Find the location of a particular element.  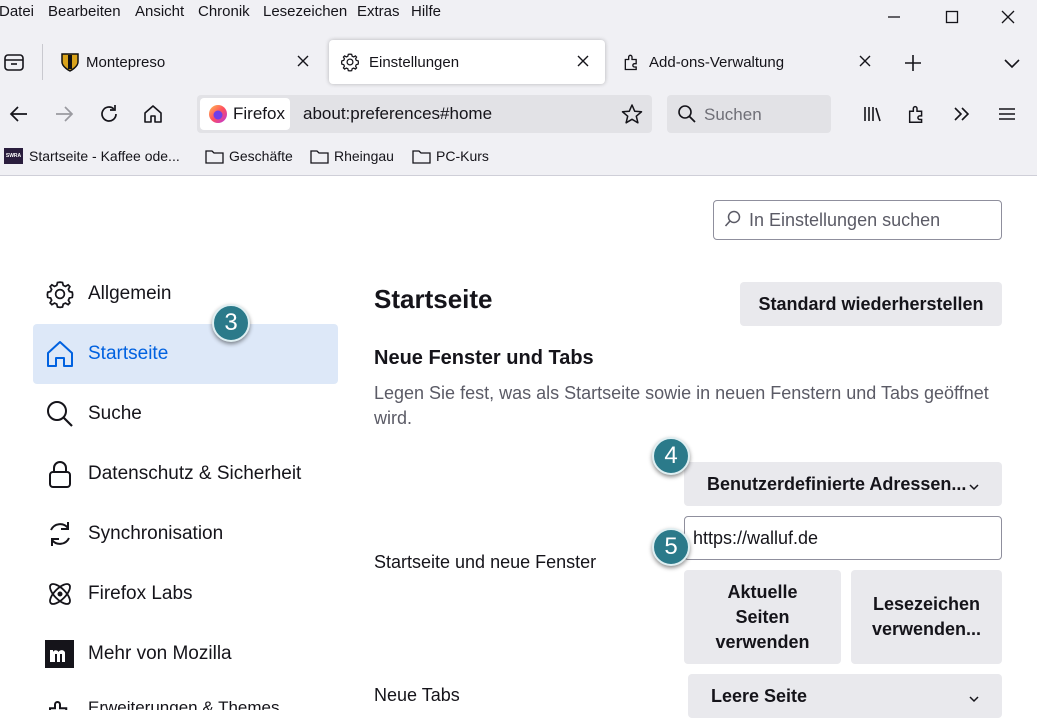

menu-hilfe: Hilfe is located at coordinates (426, 11).